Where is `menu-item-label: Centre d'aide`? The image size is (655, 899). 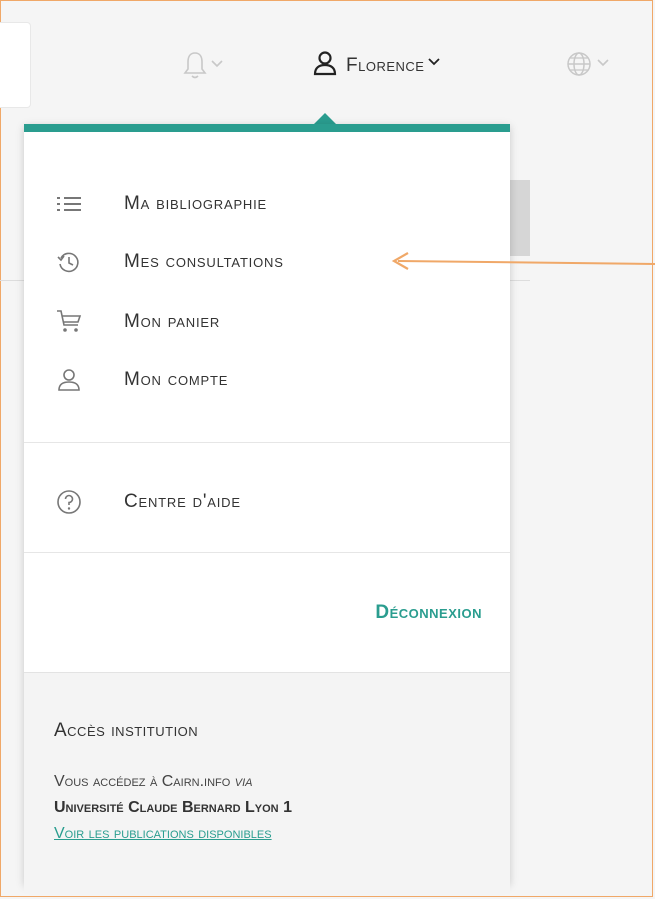 menu-item-label: Centre d'aide is located at coordinates (182, 501).